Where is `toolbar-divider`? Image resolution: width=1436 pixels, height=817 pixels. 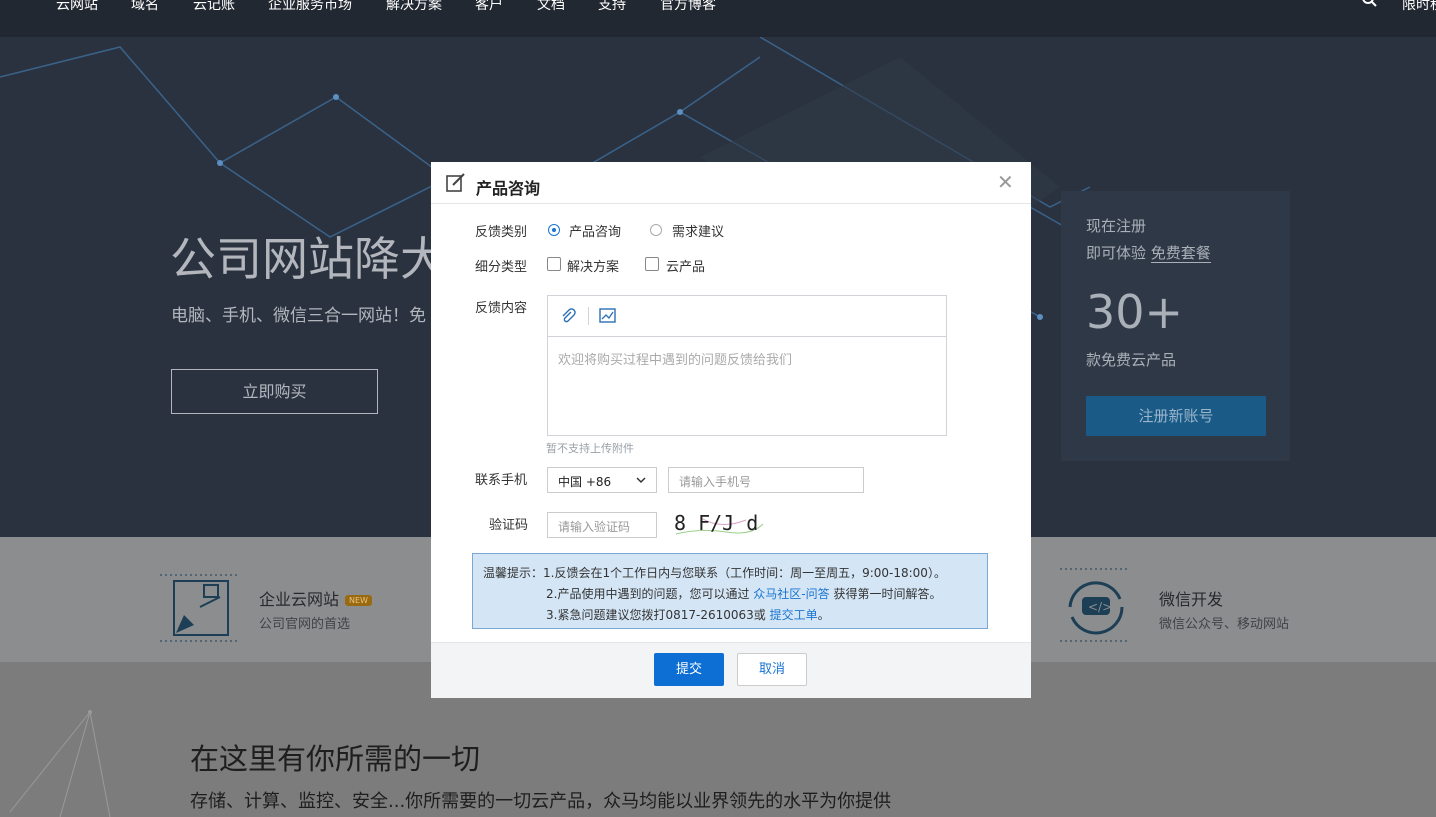
toolbar-divider is located at coordinates (588, 316).